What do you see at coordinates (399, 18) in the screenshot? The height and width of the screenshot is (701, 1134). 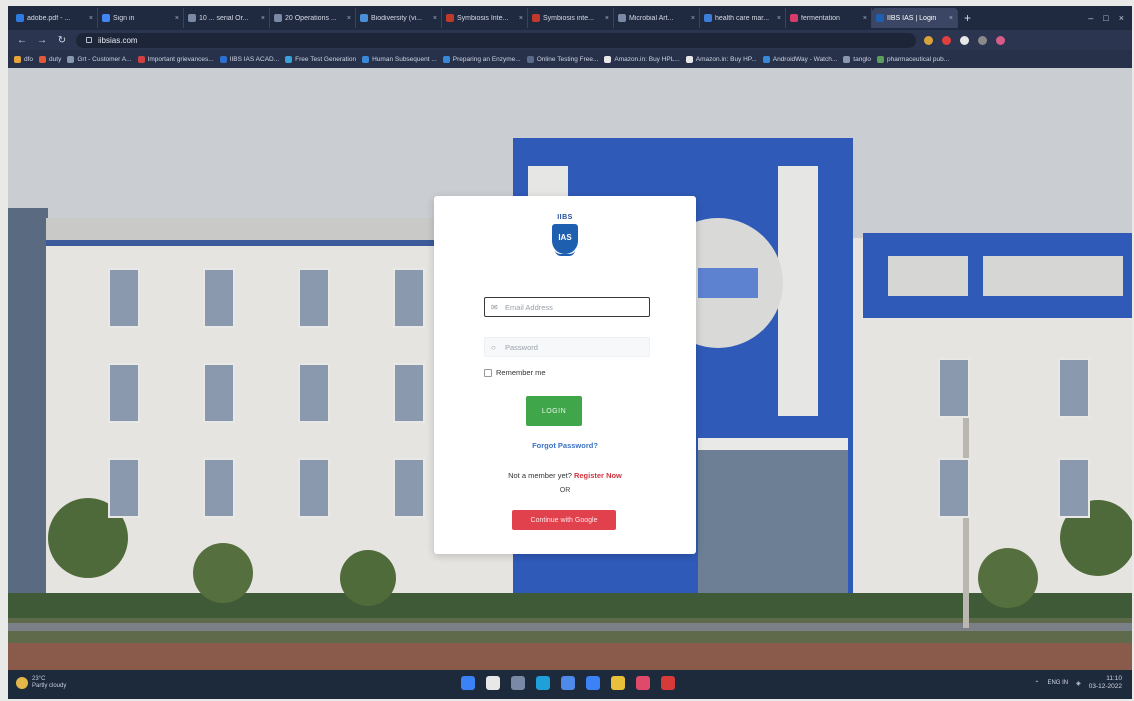 I see `browser-tab: Biodiversity (vi... ×` at bounding box center [399, 18].